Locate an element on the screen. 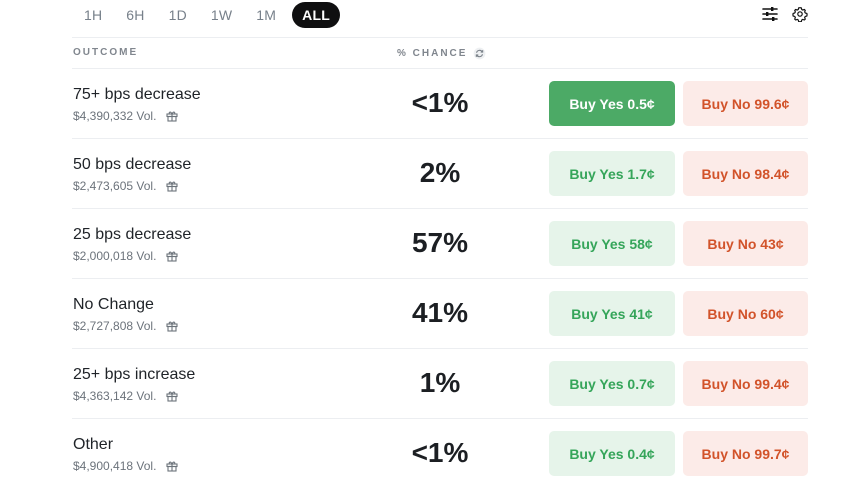  buy-no-button: Buy No 98.4¢ is located at coordinates (745, 173).